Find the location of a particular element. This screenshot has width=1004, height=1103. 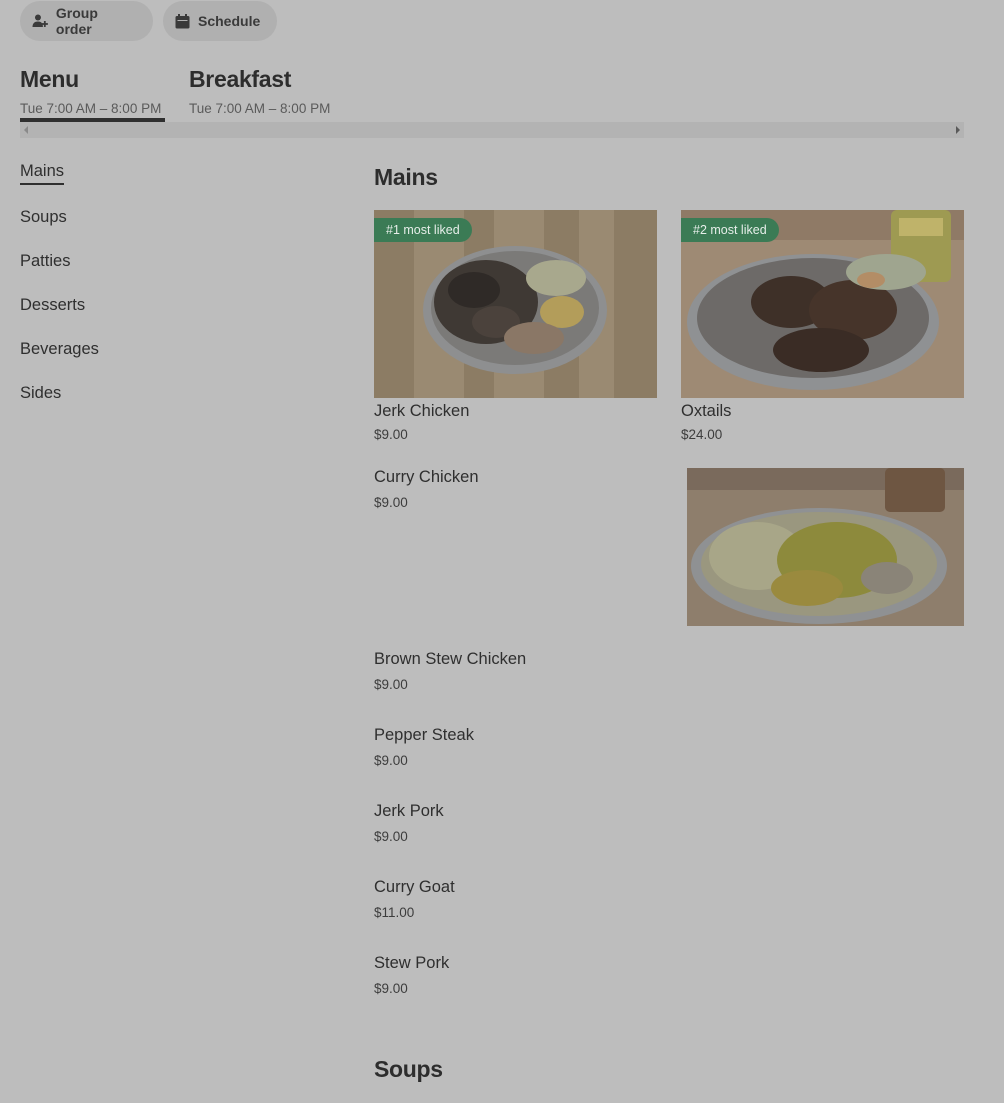

add-person-icon is located at coordinates (40, 20).